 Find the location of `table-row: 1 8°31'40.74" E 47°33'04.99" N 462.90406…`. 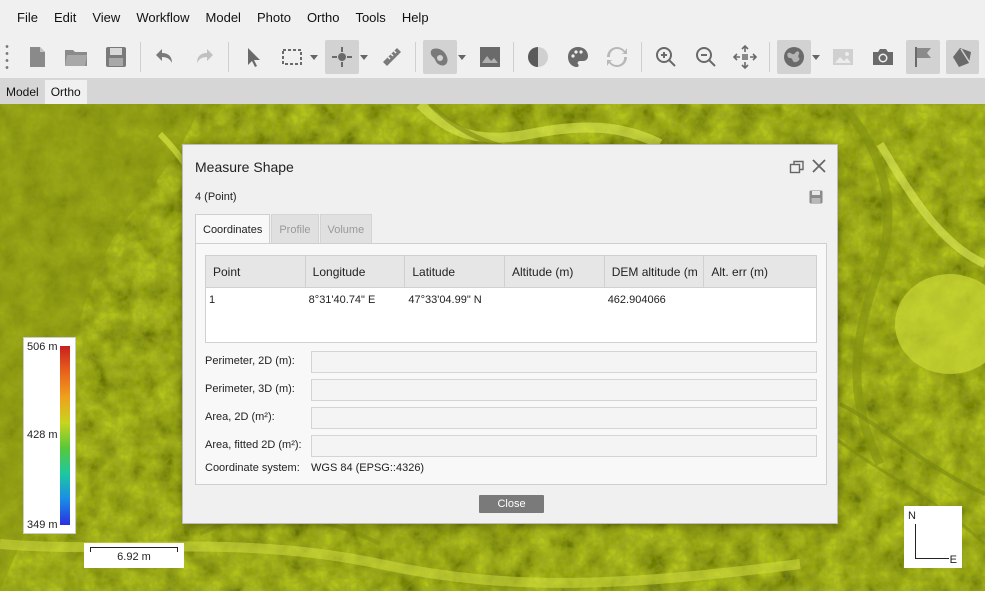

table-row: 1 8°31'40.74" E 47°33'04.99" N 462.90406… is located at coordinates (511, 300).